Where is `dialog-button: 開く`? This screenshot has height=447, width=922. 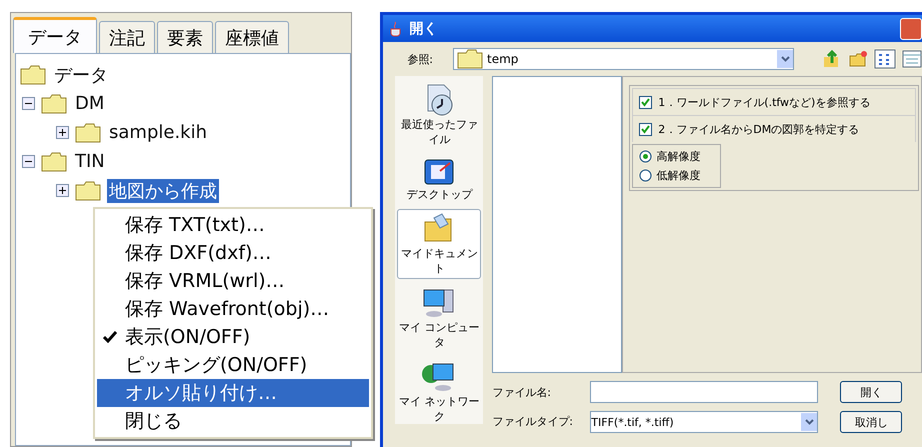 dialog-button: 開く is located at coordinates (871, 392).